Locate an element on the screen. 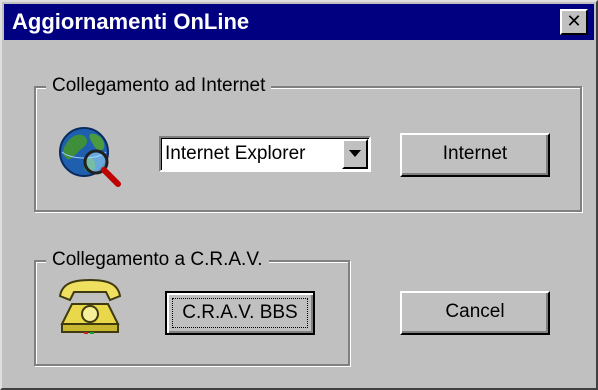 The image size is (598, 390). close-button: ✕ is located at coordinates (574, 22).